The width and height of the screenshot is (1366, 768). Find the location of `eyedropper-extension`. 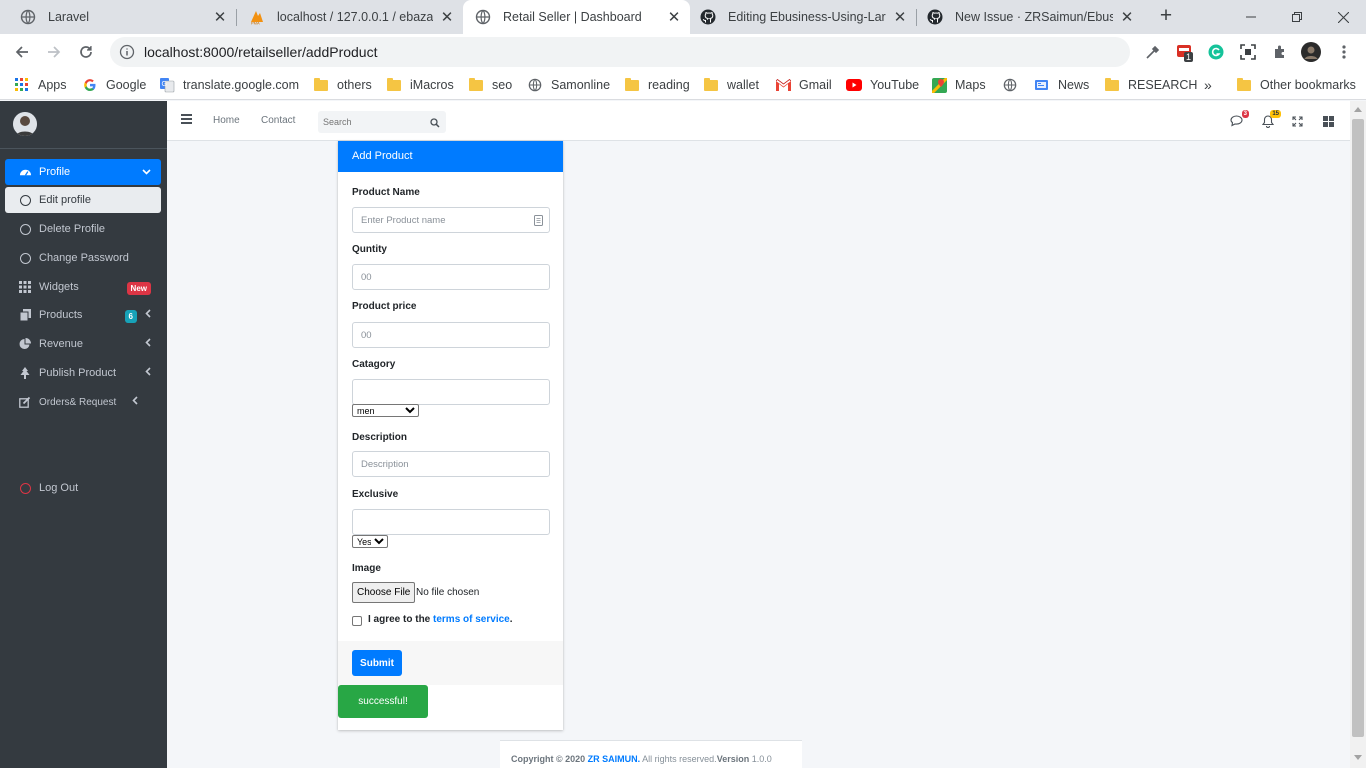

eyedropper-extension is located at coordinates (1153, 52).